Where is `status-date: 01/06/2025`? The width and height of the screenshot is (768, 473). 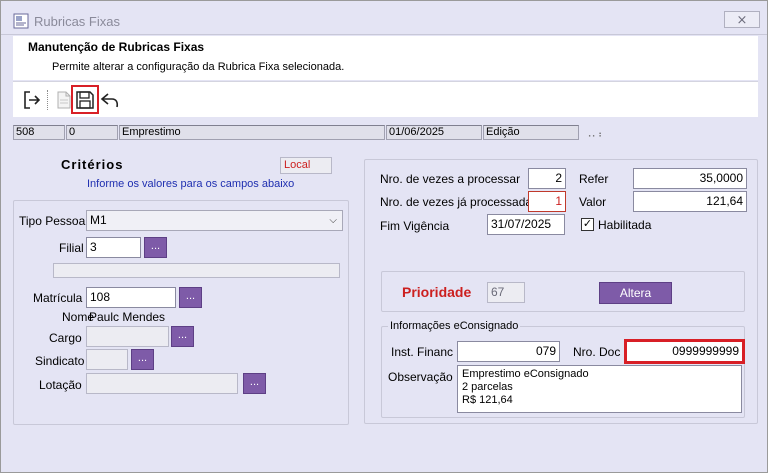 status-date: 01/06/2025 is located at coordinates (434, 132).